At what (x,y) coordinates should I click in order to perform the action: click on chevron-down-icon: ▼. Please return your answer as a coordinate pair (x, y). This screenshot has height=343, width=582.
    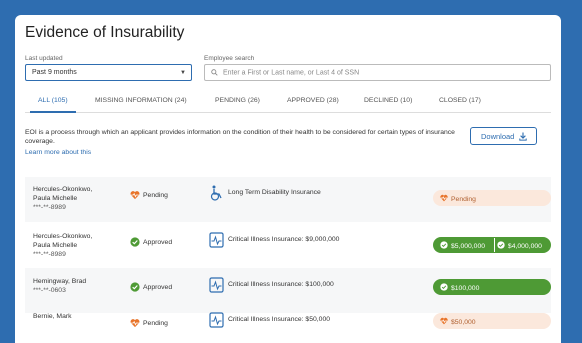
    Looking at the image, I should click on (183, 73).